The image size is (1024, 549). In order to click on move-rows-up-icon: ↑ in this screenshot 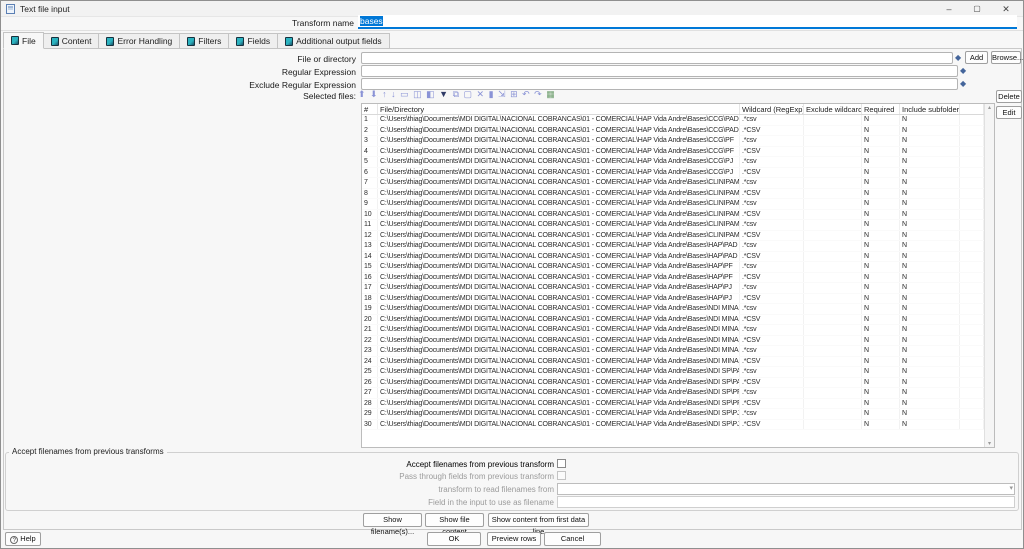, I will do `click(384, 94)`.